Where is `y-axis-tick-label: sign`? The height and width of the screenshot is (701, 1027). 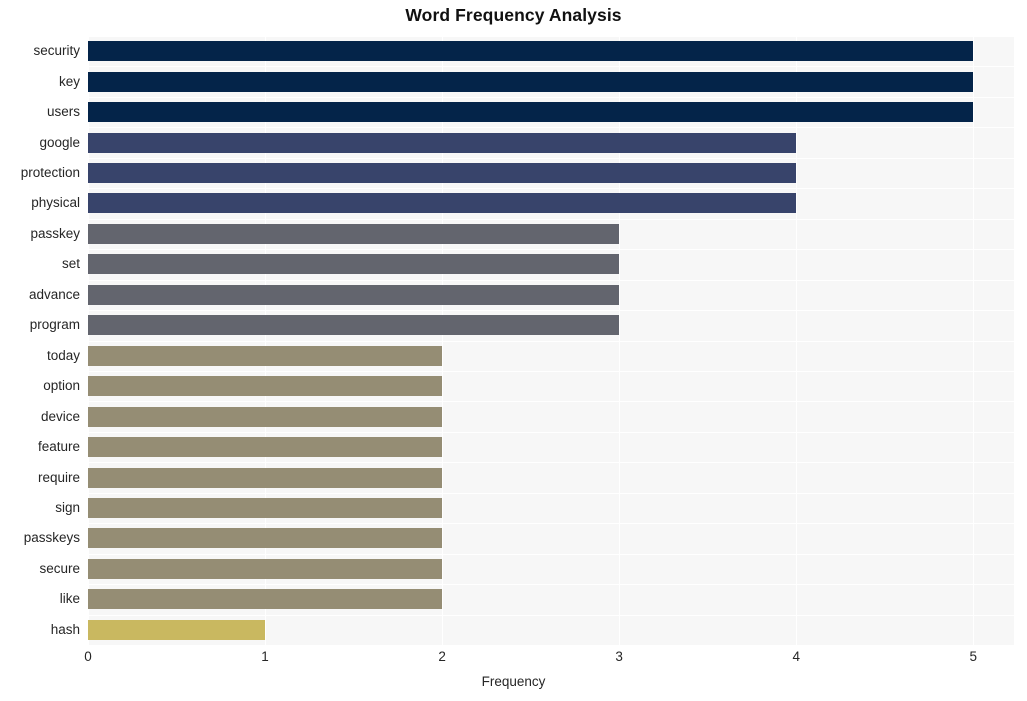
y-axis-tick-label: sign is located at coordinates (67, 507).